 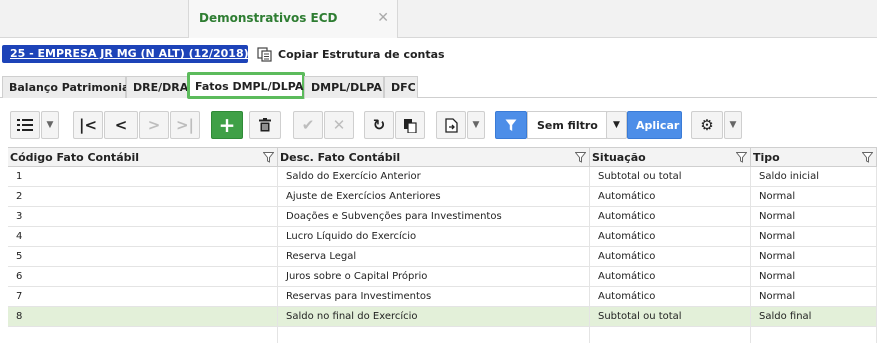 I want to click on cancel-button: ✕, so click(x=339, y=125).